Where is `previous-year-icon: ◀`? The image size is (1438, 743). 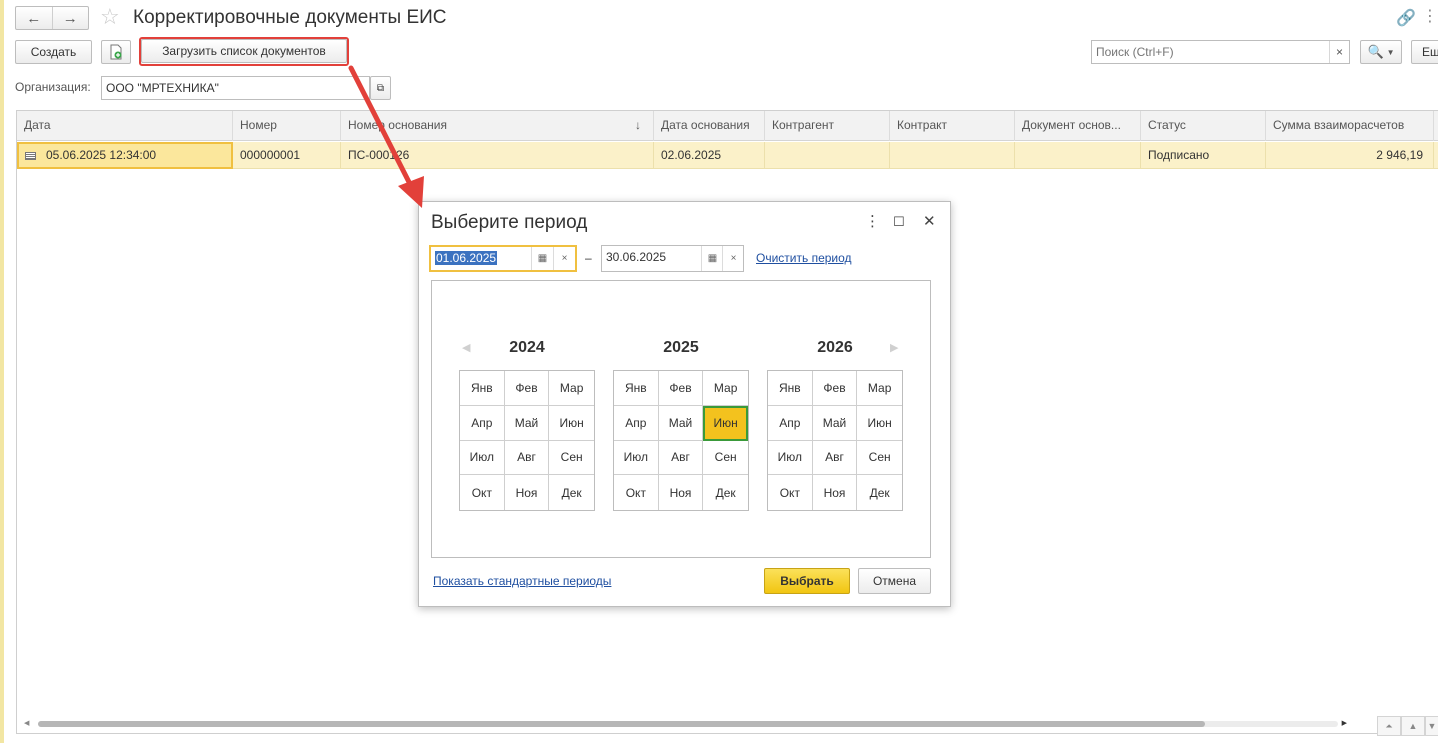
previous-year-icon: ◀ is located at coordinates (466, 347).